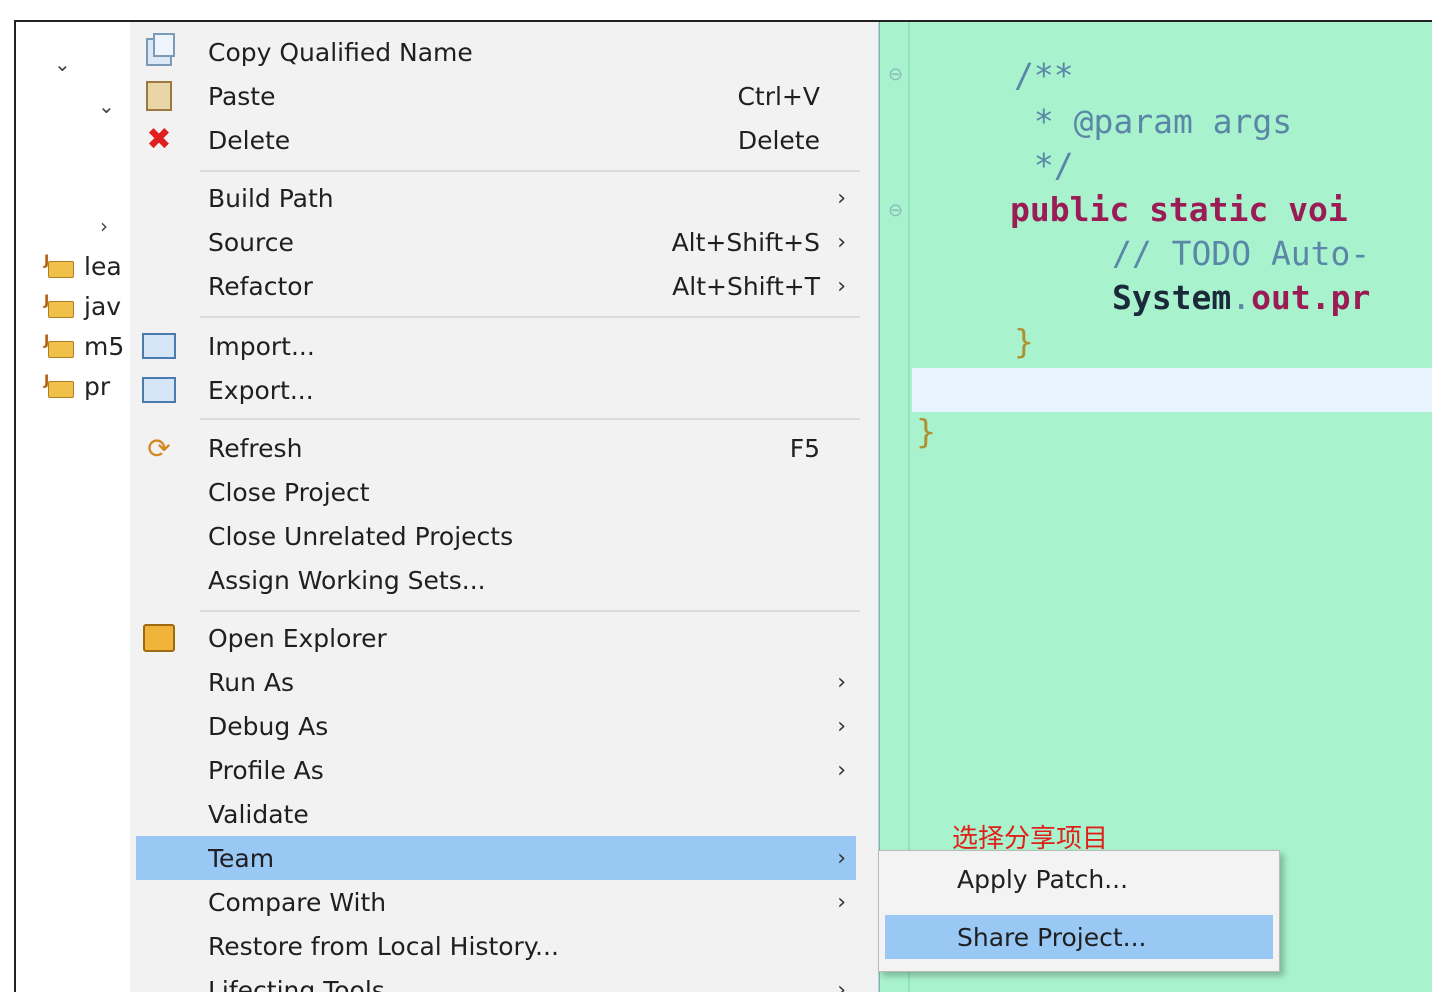  What do you see at coordinates (241, 858) in the screenshot?
I see `menu-item-label: Team` at bounding box center [241, 858].